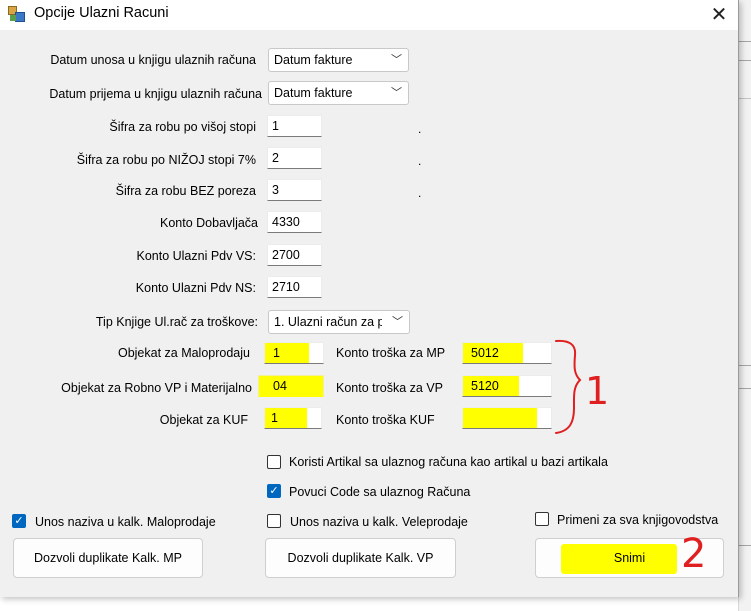  I want to click on sifra-niza-label: Šifra za robu po NIŽOJ stopi 7%, so click(166, 160).